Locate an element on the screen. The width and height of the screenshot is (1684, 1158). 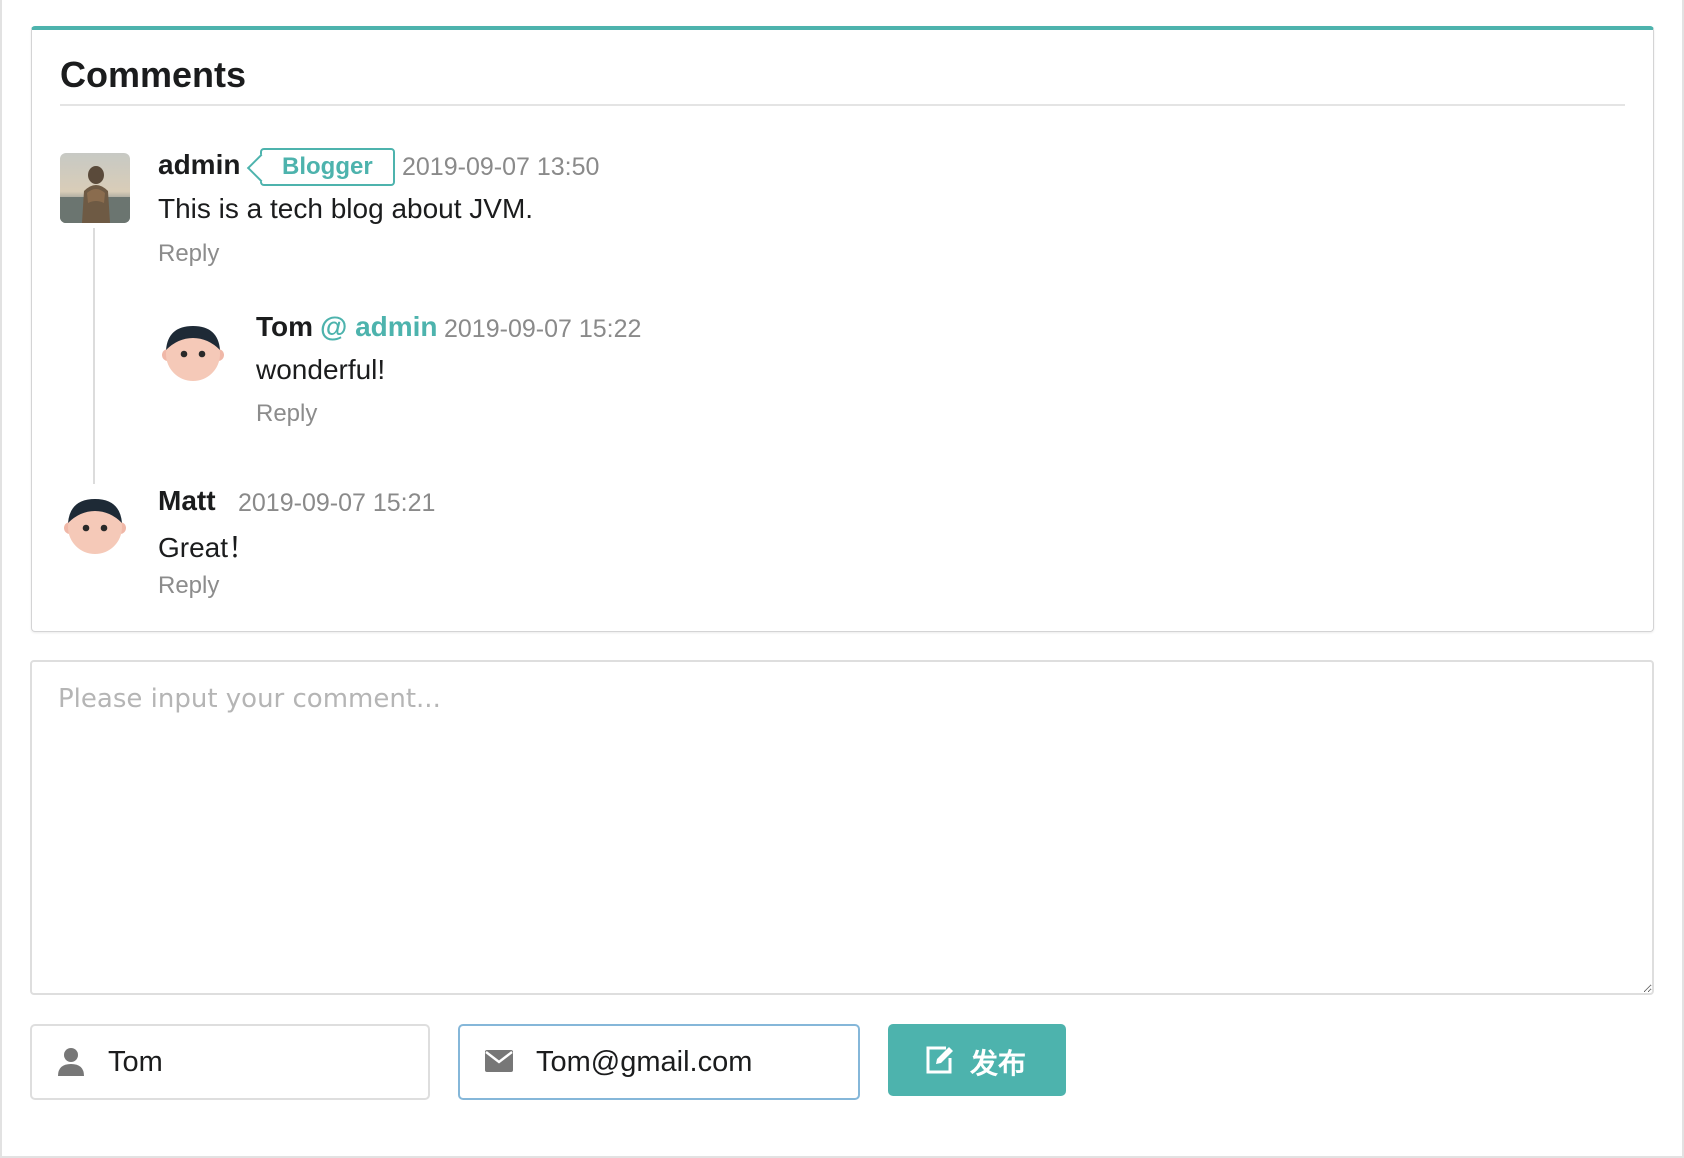
tom-avatar is located at coordinates (193, 353).